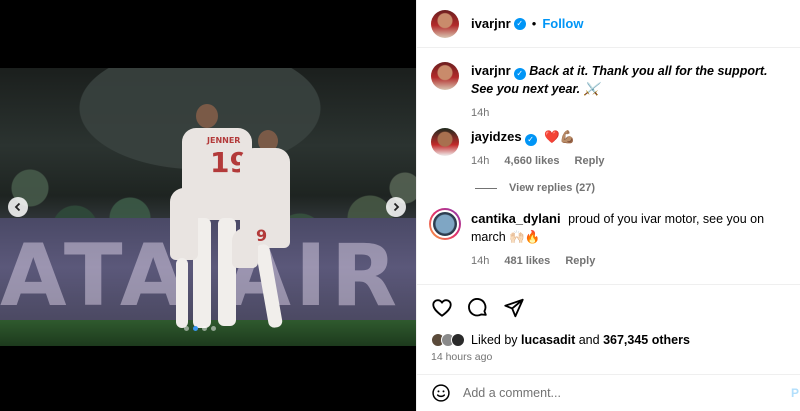 The width and height of the screenshot is (800, 411). I want to click on comment-item: jayidzes ✓ ❤️💪🏽 14h 4,660 likes Reply, so click(611, 149).